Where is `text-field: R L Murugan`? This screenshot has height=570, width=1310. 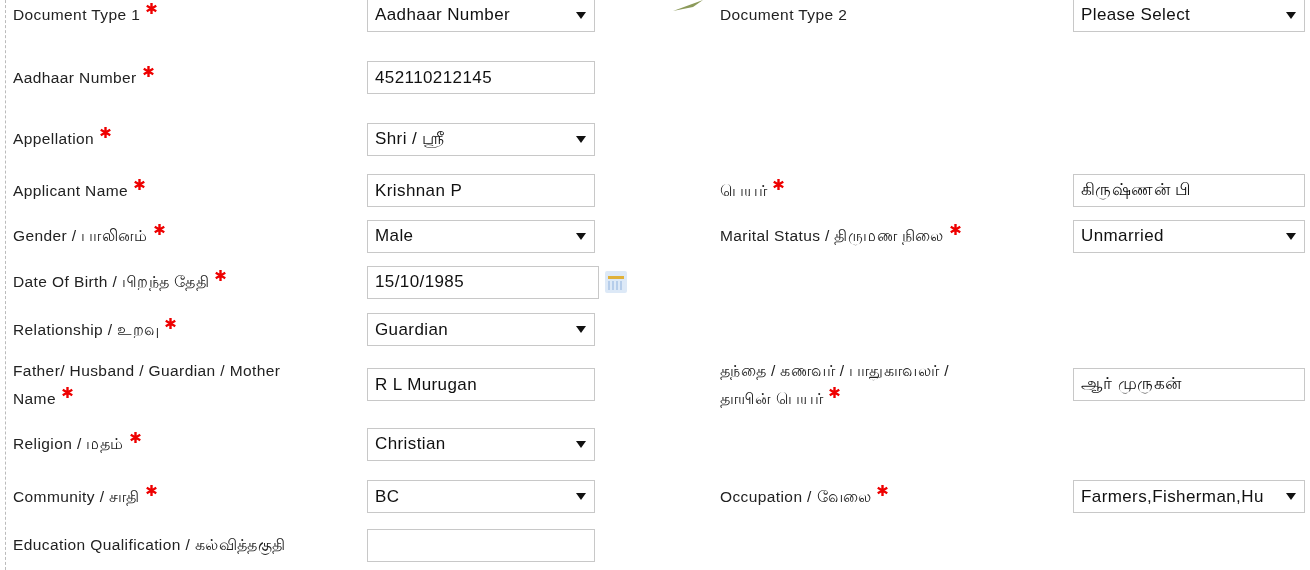
text-field: R L Murugan is located at coordinates (481, 384).